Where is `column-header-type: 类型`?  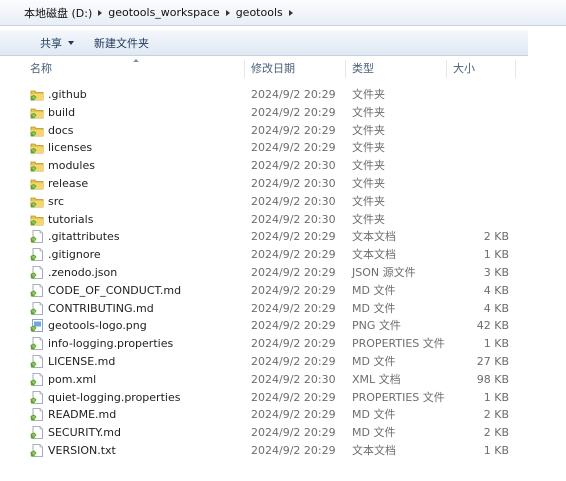 column-header-type: 类型 is located at coordinates (399, 69).